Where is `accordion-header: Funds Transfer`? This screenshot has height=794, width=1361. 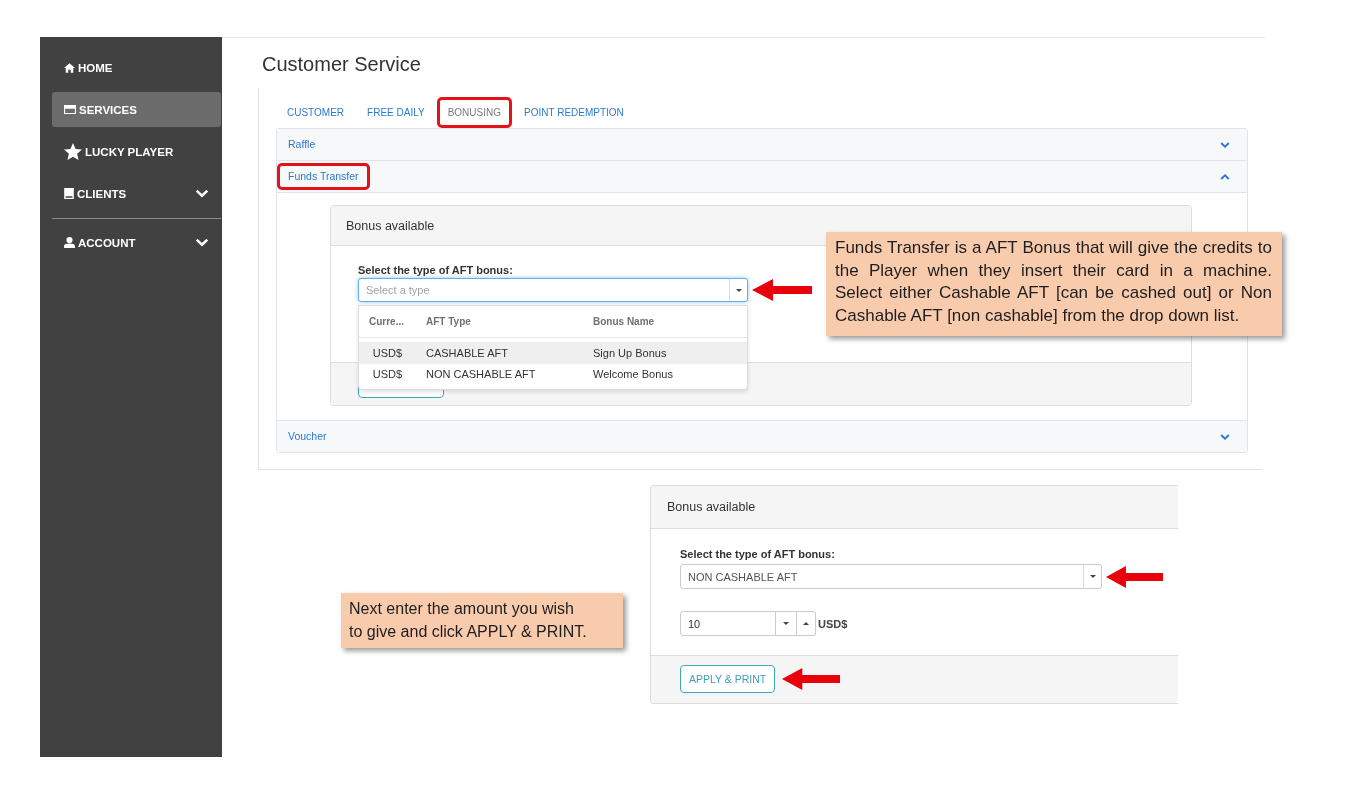 accordion-header: Funds Transfer is located at coordinates (762, 176).